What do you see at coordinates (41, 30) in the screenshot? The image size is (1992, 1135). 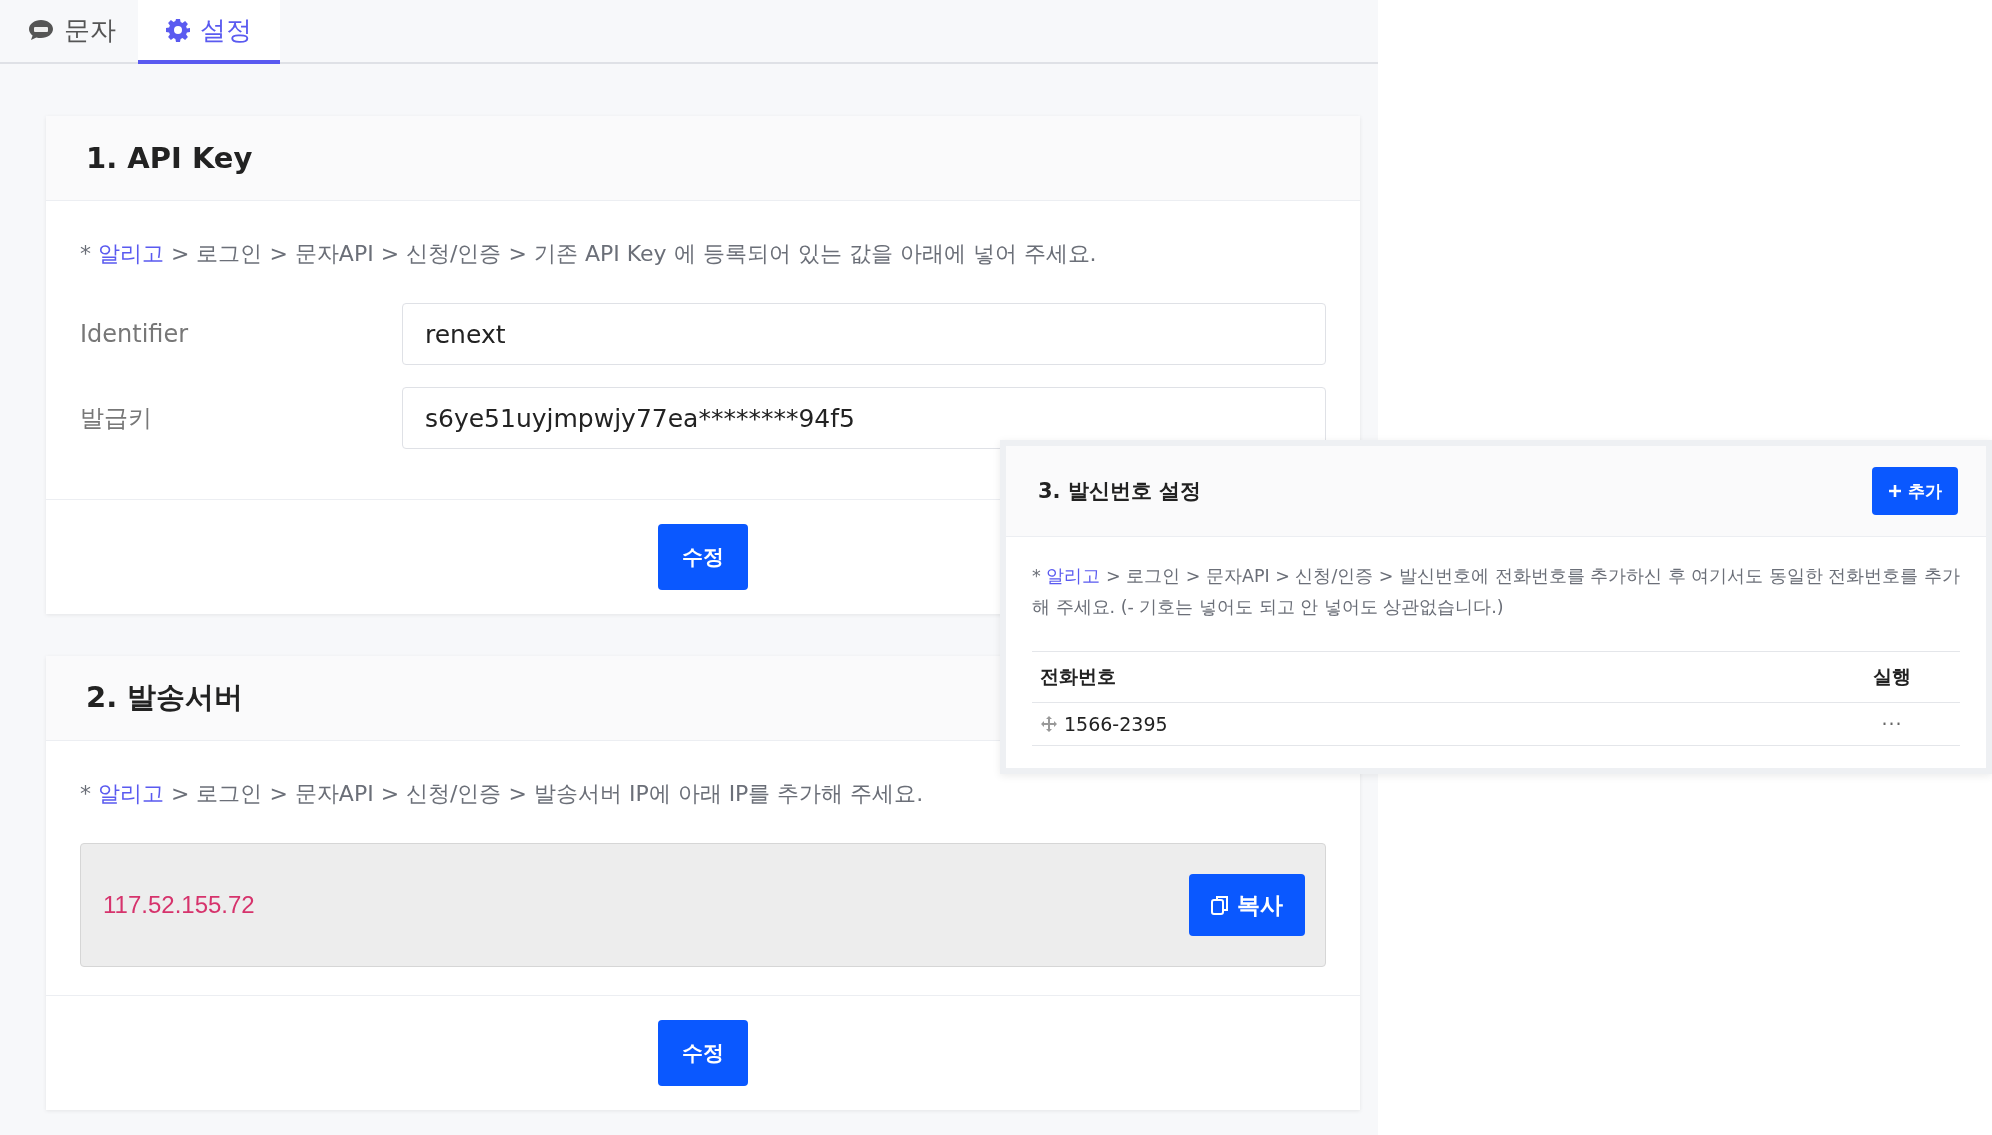 I see `chat-bubble-icon` at bounding box center [41, 30].